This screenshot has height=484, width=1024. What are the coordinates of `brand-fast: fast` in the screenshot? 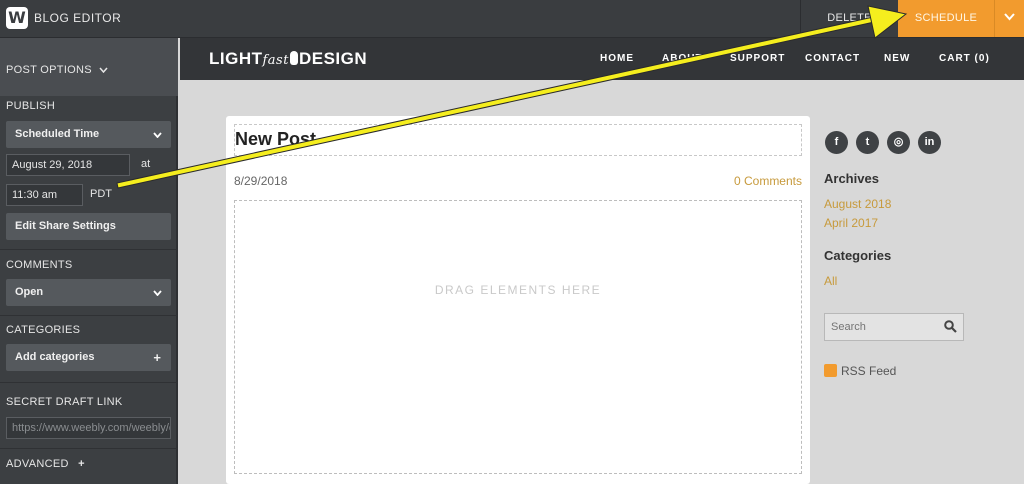 It's located at (275, 60).